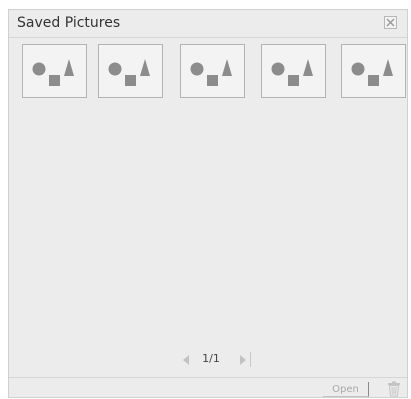 The height and width of the screenshot is (399, 411). Describe the element at coordinates (186, 360) in the screenshot. I see `triangle-left-icon` at that location.